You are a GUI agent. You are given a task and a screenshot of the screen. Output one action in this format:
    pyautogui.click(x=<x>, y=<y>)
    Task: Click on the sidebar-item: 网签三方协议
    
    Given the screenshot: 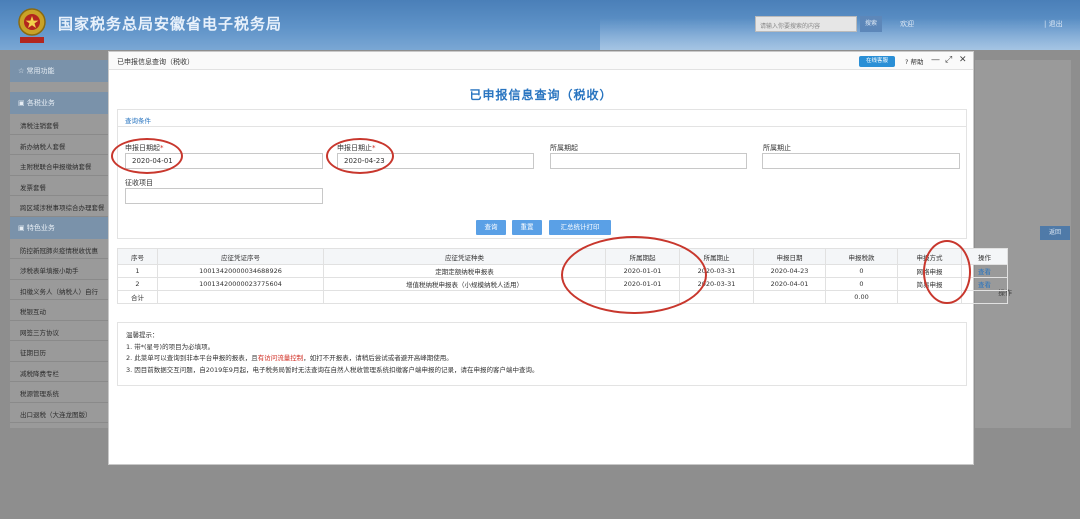 What is the action you would take?
    pyautogui.click(x=59, y=331)
    